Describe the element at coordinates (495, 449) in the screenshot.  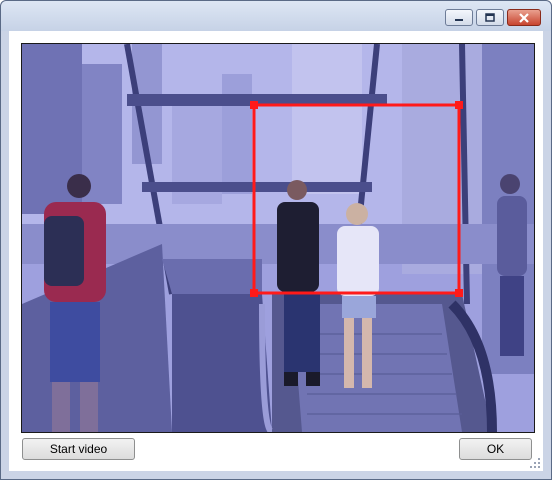
I see `ok-button: OK` at that location.